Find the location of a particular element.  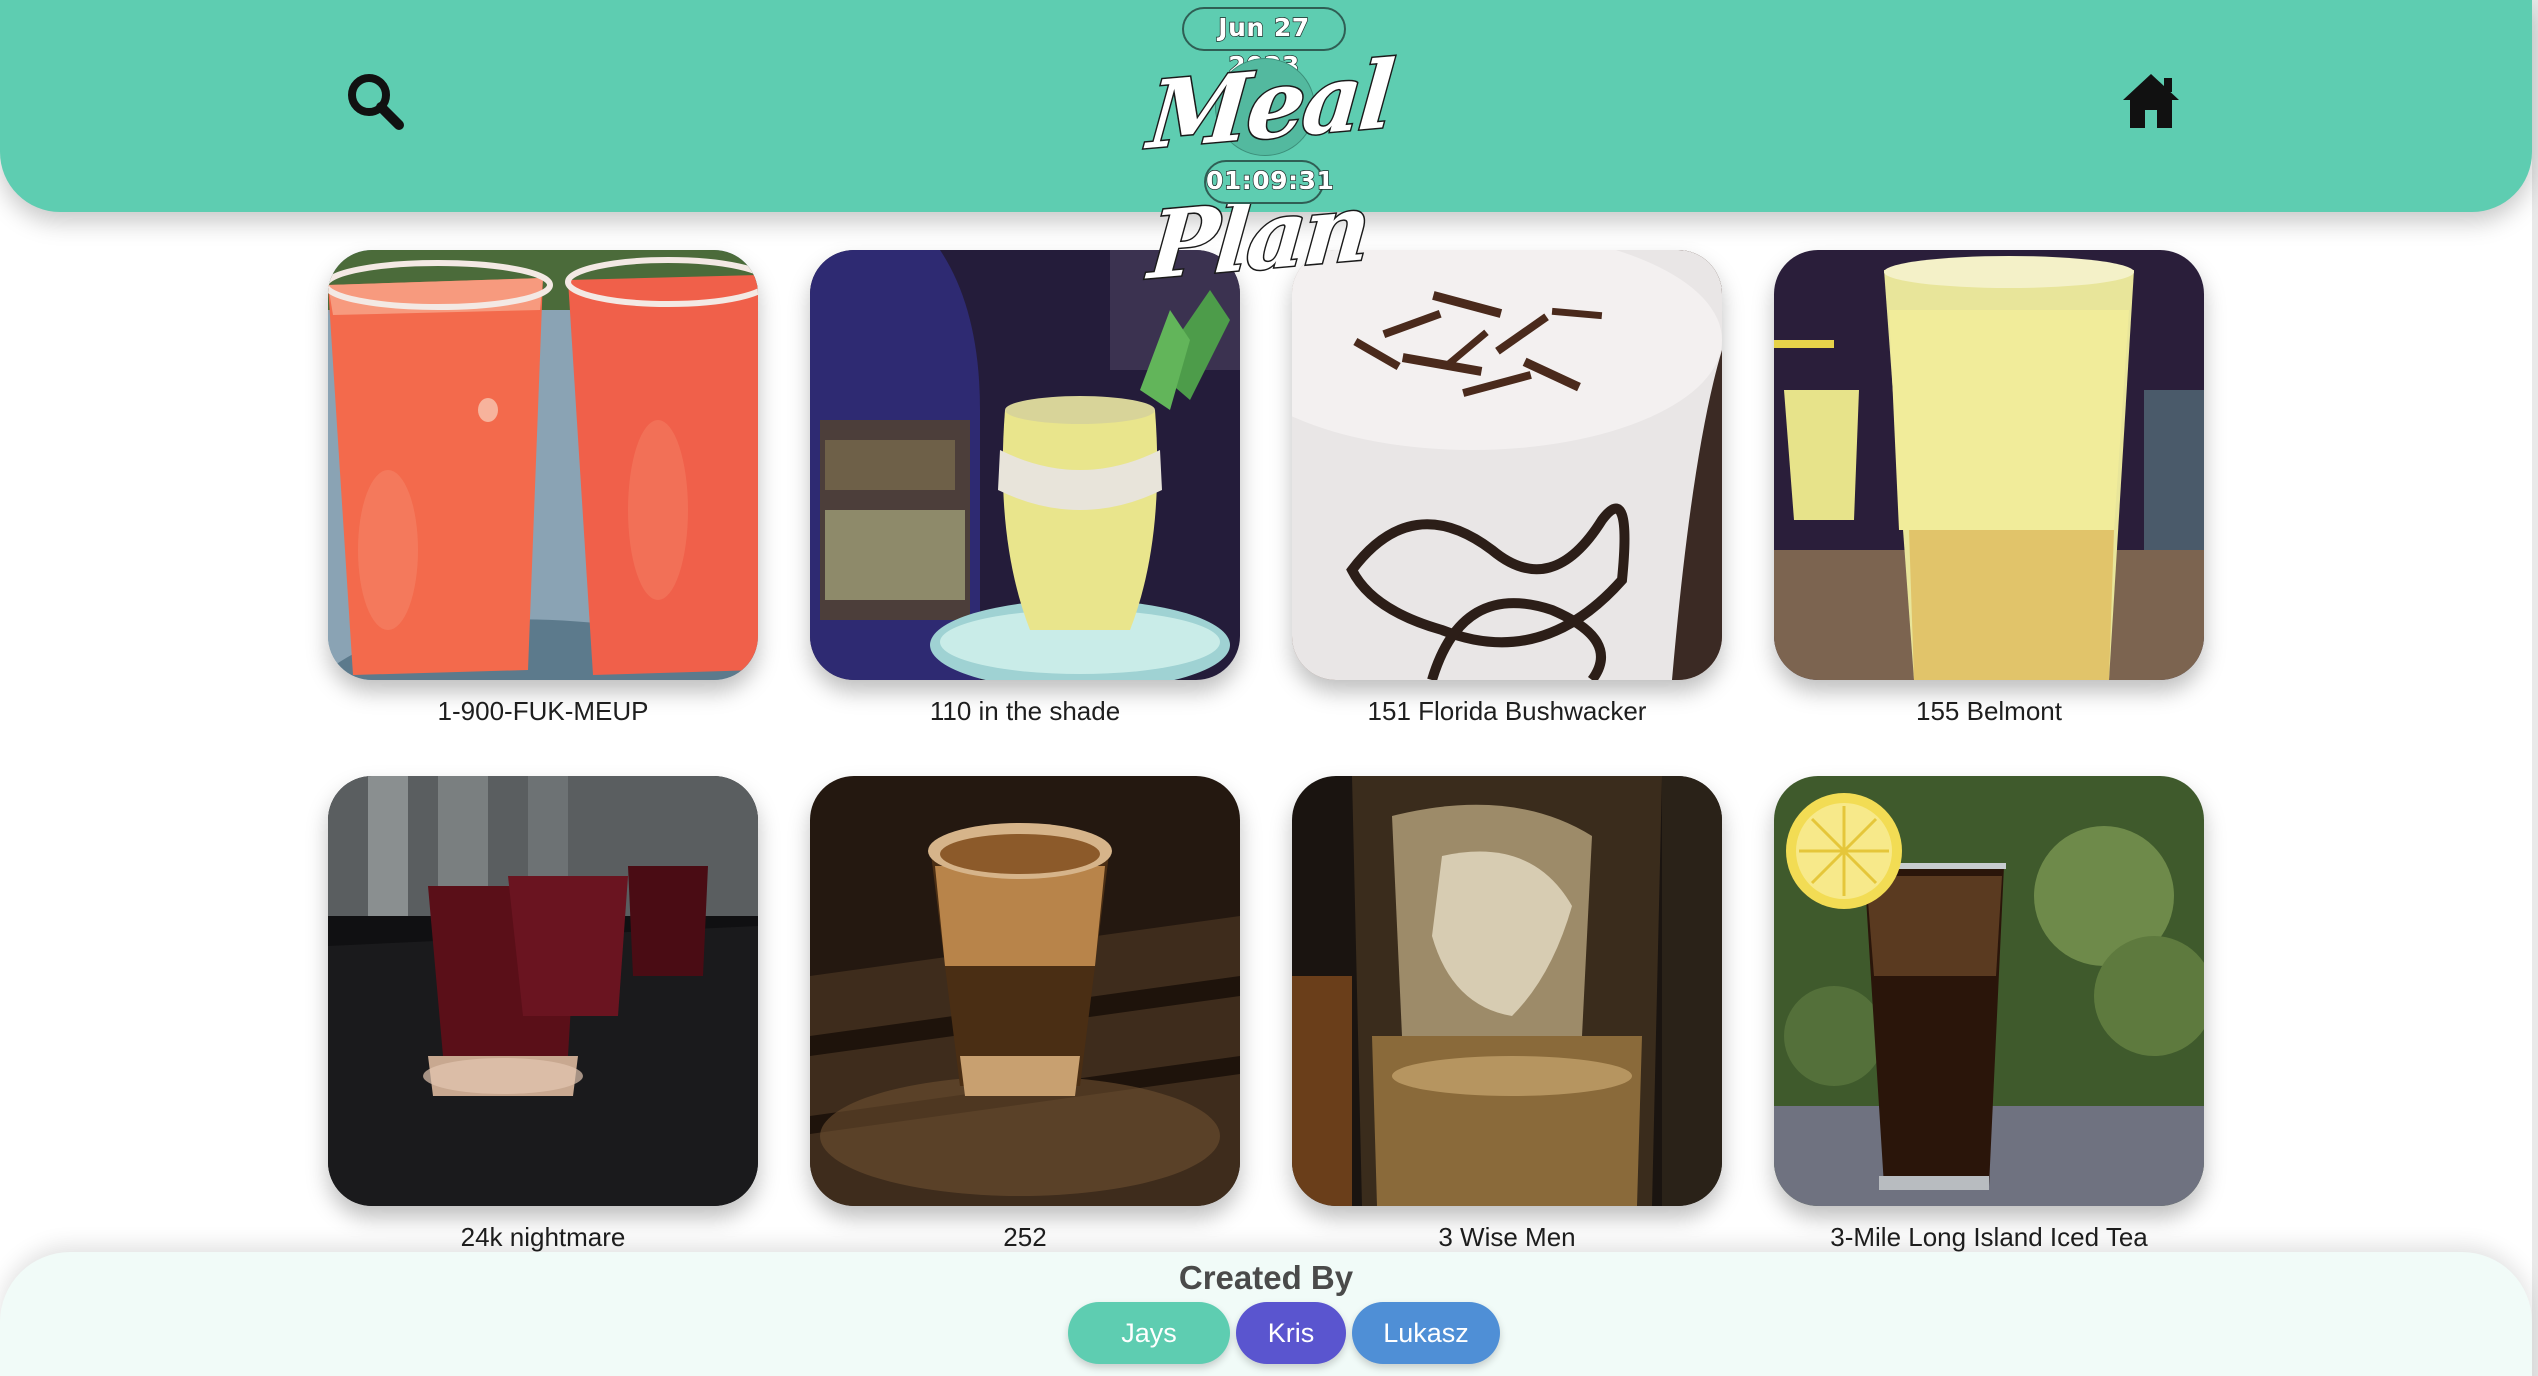

author-list: Jays Kris Lukasz is located at coordinates (1284, 1333).